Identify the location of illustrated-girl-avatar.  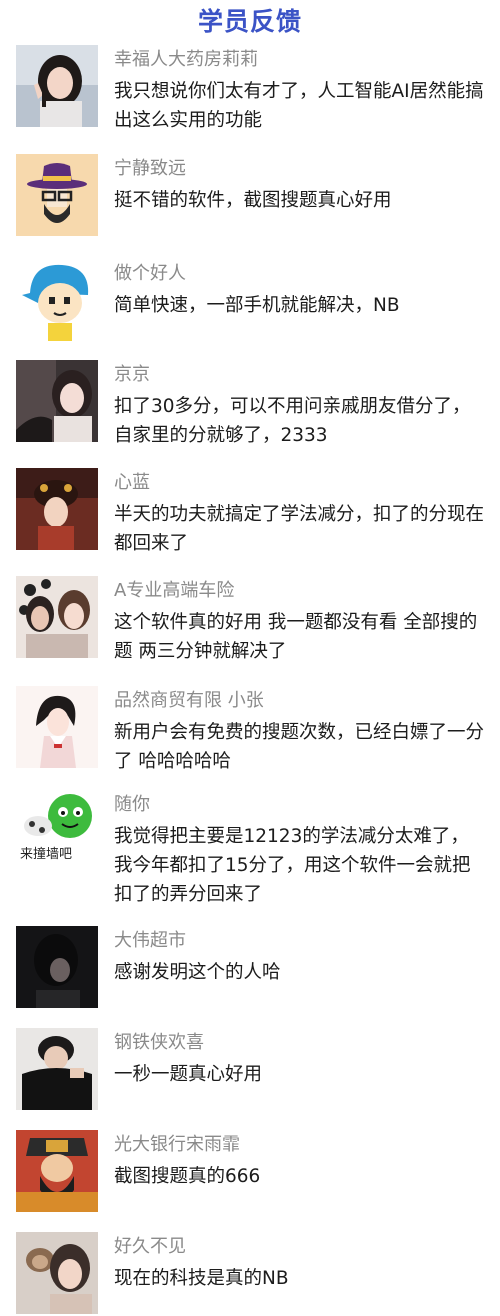
(57, 727).